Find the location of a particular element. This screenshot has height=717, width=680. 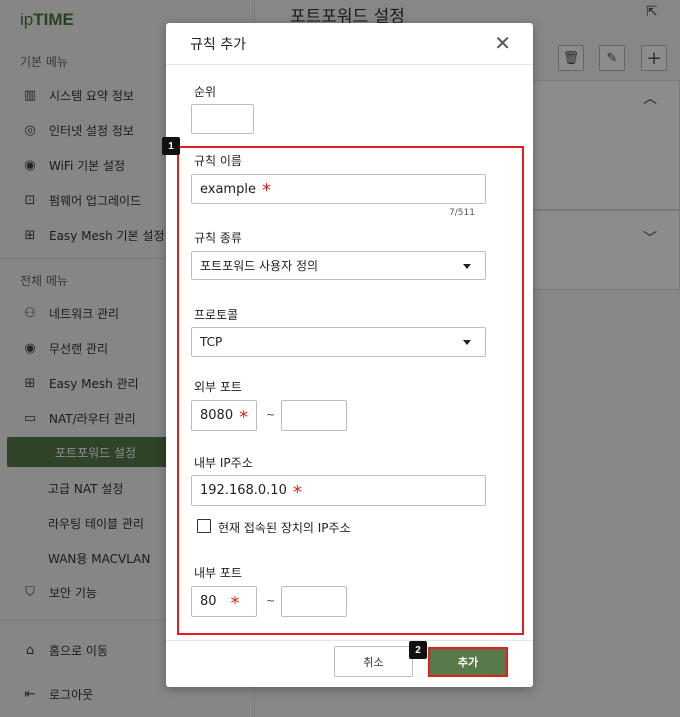

order-input is located at coordinates (222, 119).